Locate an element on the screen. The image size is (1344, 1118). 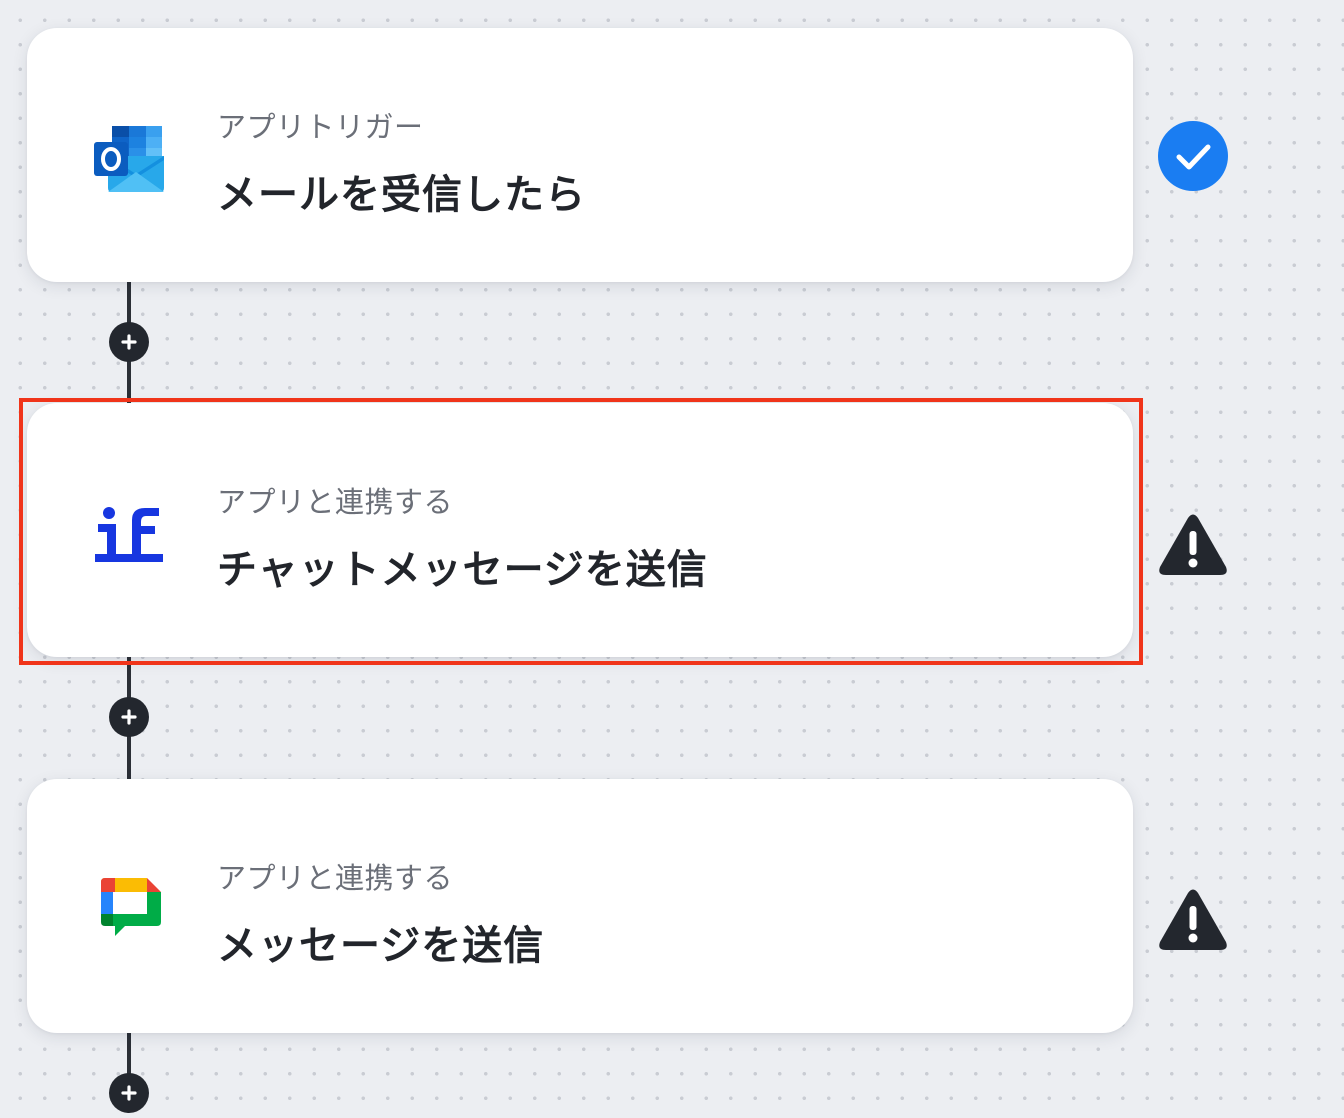
step-title: チャットメッセージを送信 is located at coordinates (462, 570).